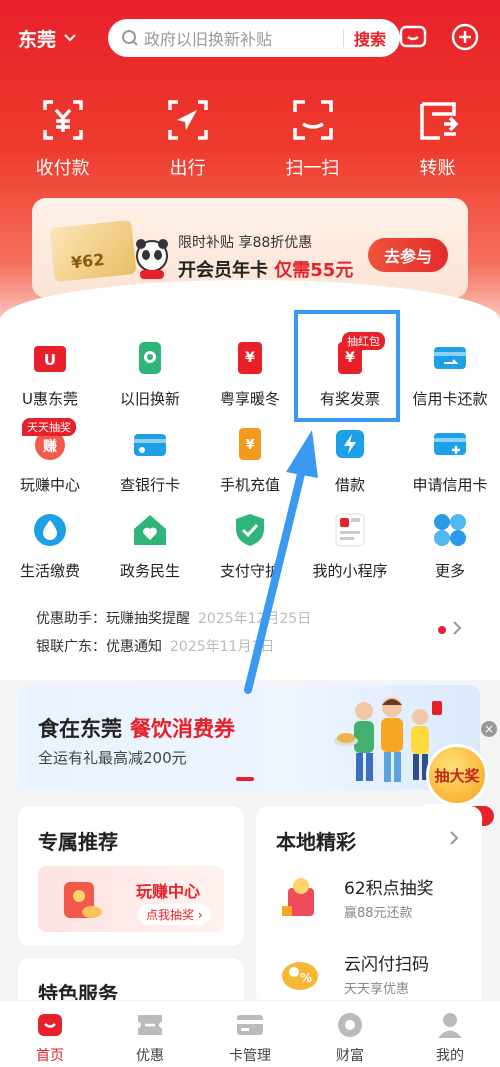 The height and width of the screenshot is (1067, 500). I want to click on unread-dot, so click(442, 630).